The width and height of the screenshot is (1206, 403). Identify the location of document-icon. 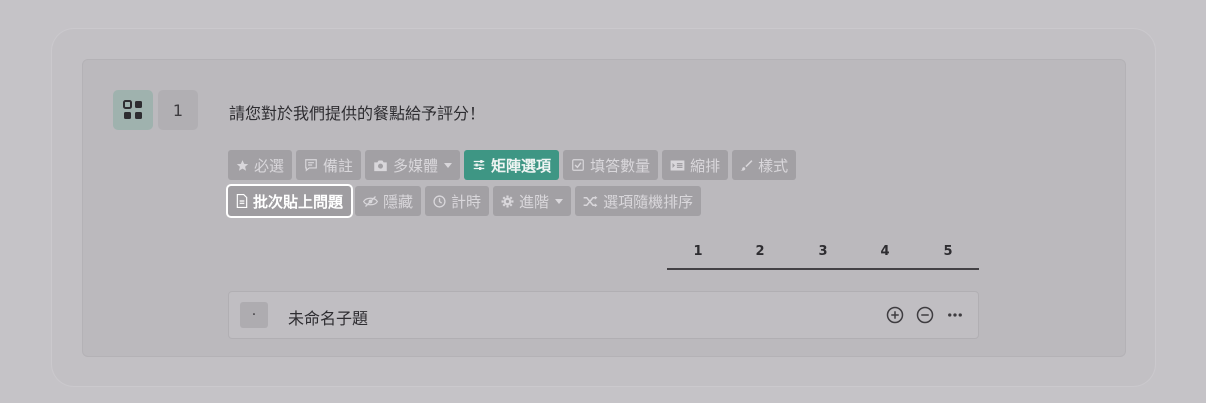
(242, 201).